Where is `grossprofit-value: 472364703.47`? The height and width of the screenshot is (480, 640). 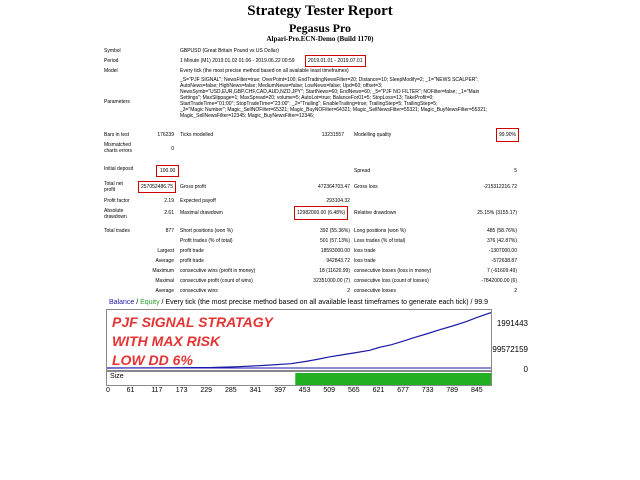
grossprofit-value: 472364703.47 is located at coordinates (334, 187).